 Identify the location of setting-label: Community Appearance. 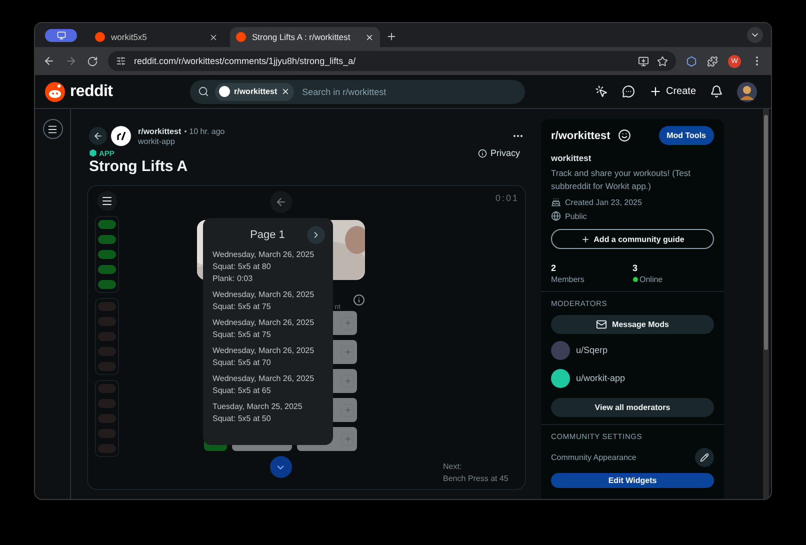
(593, 457).